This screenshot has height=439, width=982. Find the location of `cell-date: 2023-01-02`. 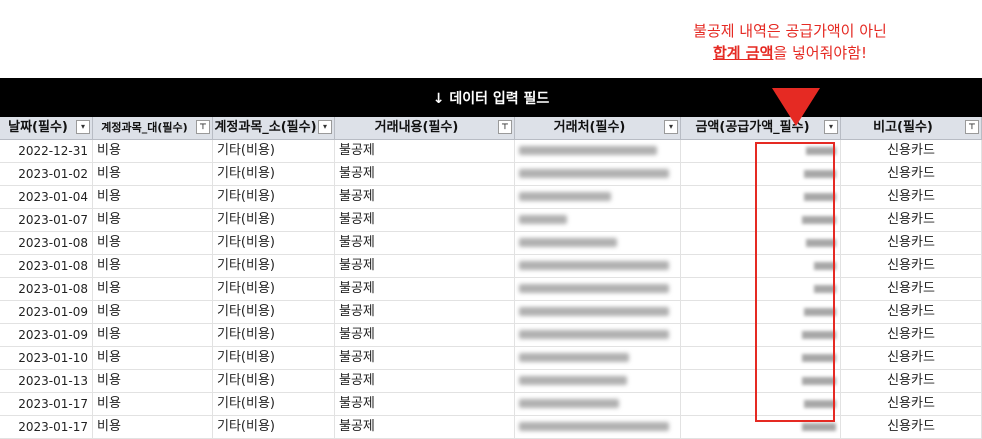

cell-date: 2023-01-02 is located at coordinates (46, 174).